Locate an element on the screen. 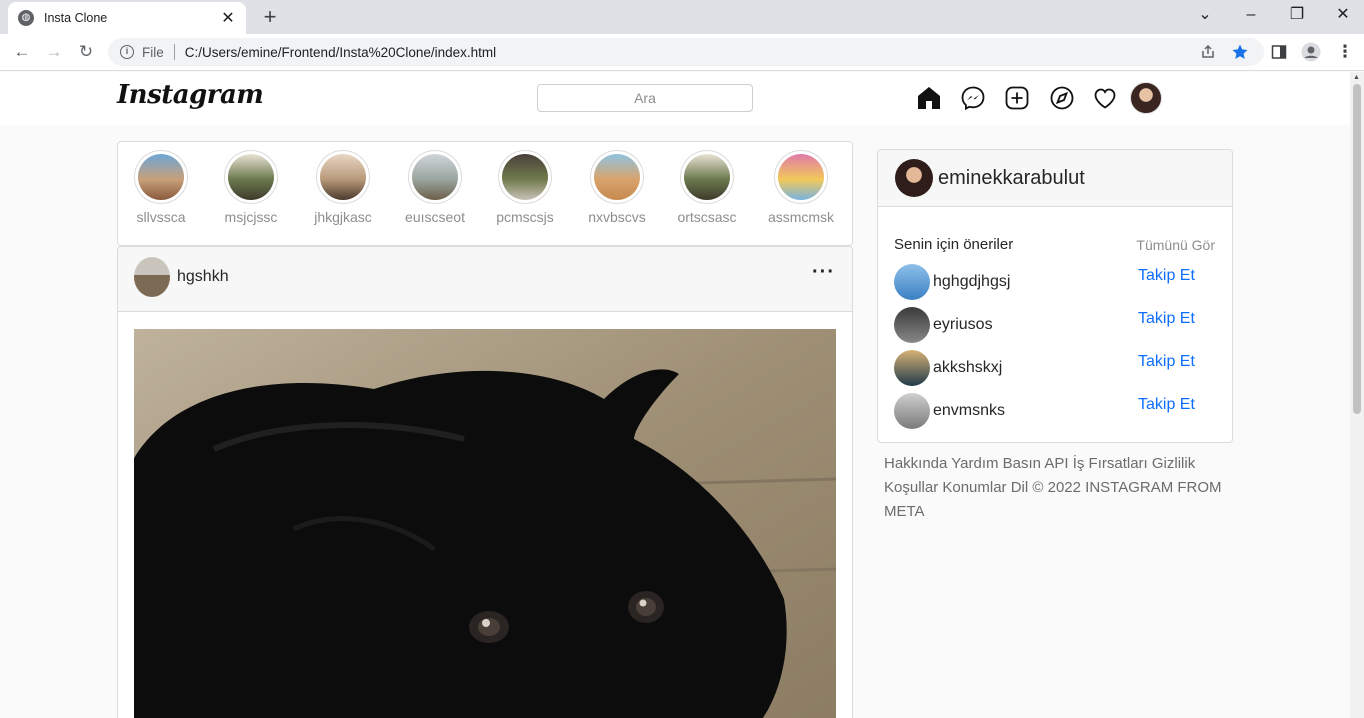 This screenshot has height=718, width=1364. see-all-link: Tümünü Gör is located at coordinates (1175, 245).